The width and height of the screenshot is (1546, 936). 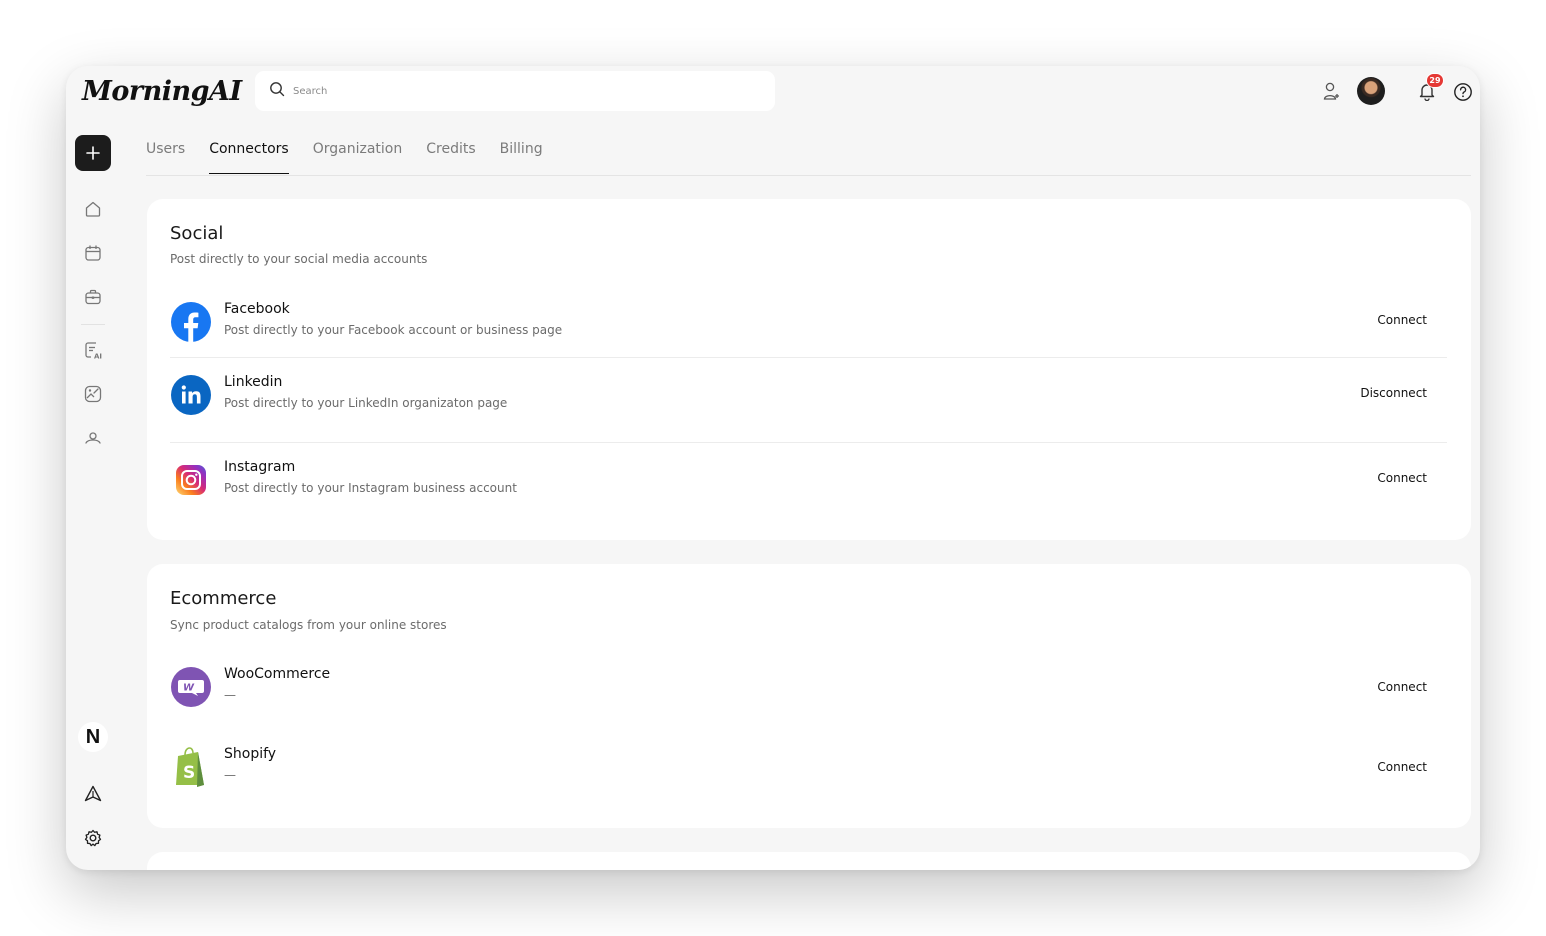 I want to click on tab-credits: Credits, so click(x=450, y=155).